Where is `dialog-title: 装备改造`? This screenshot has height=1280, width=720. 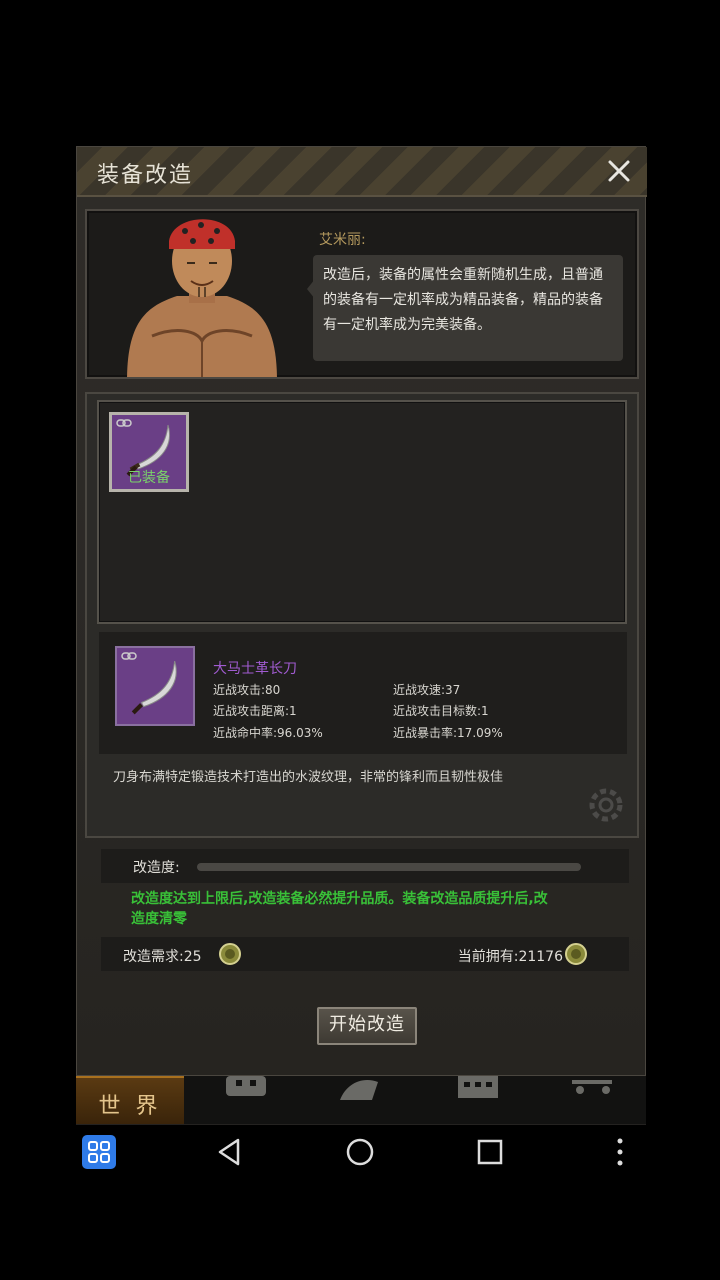
dialog-title: 装备改造 is located at coordinates (145, 175).